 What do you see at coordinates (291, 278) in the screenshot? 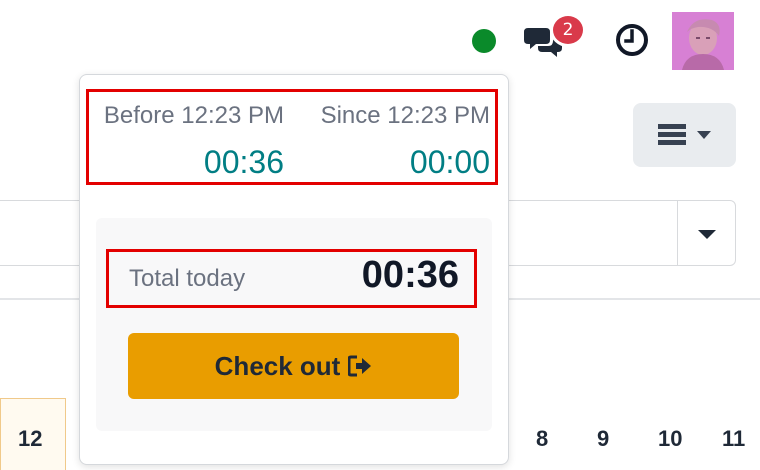
I see `total-today-highlight: Total today 00:36` at bounding box center [291, 278].